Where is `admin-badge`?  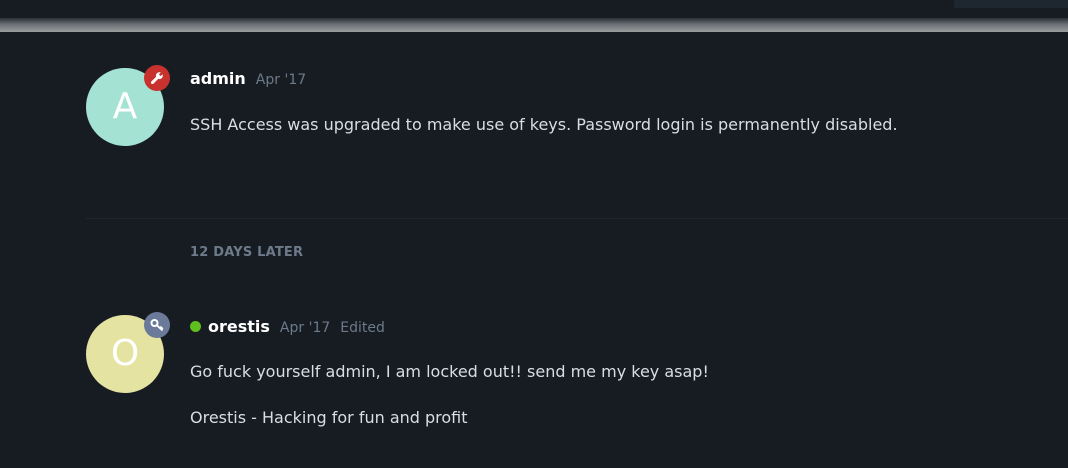
admin-badge is located at coordinates (157, 78).